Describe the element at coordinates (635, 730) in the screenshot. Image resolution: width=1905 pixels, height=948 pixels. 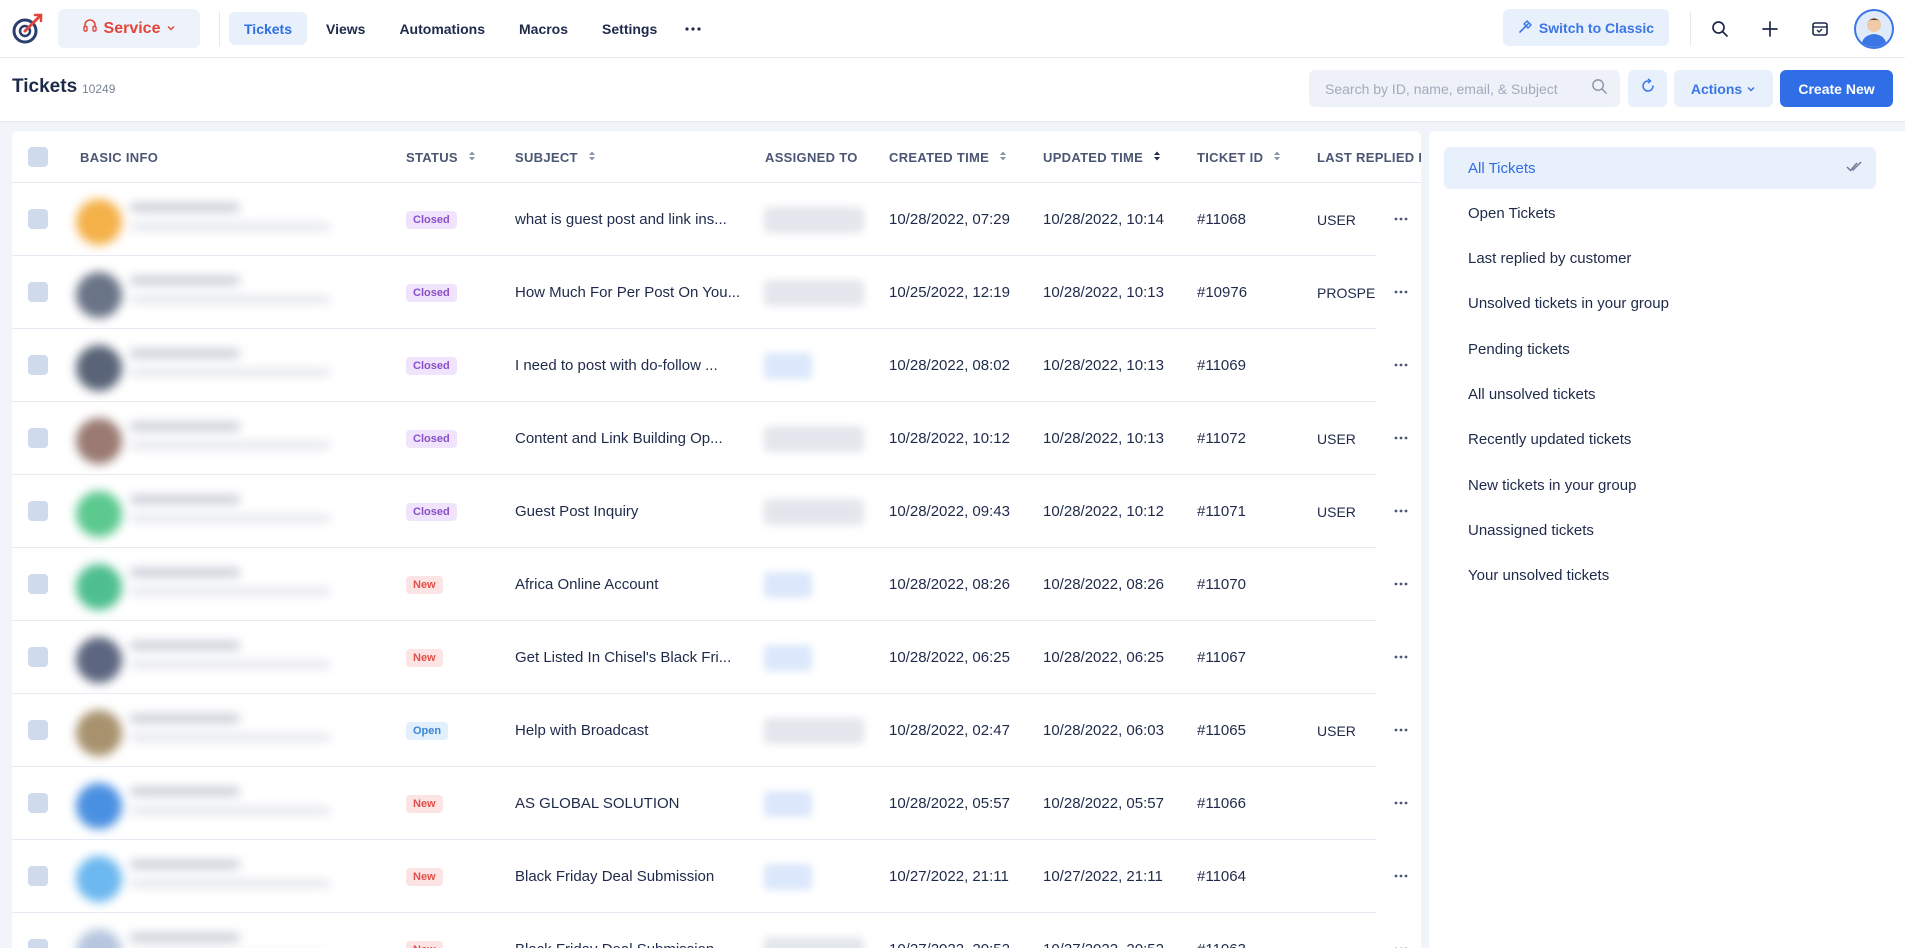
I see `subject-cell: Help with Broadcast` at that location.